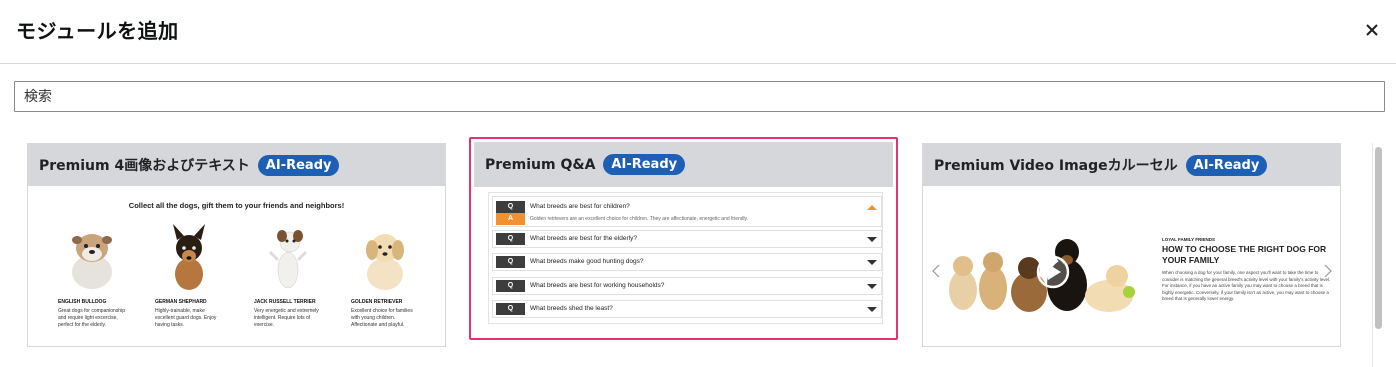 This screenshot has width=1396, height=367. Describe the element at coordinates (181, 302) in the screenshot. I see `dog-name: GERMAN SHEPHARD` at that location.